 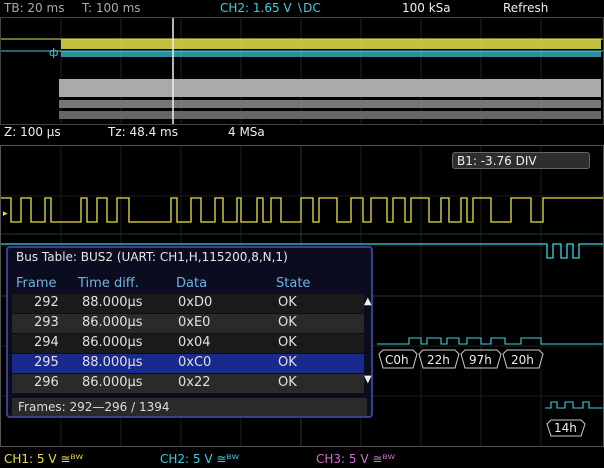 What do you see at coordinates (46, 362) in the screenshot?
I see `row-frame: 295` at bounding box center [46, 362].